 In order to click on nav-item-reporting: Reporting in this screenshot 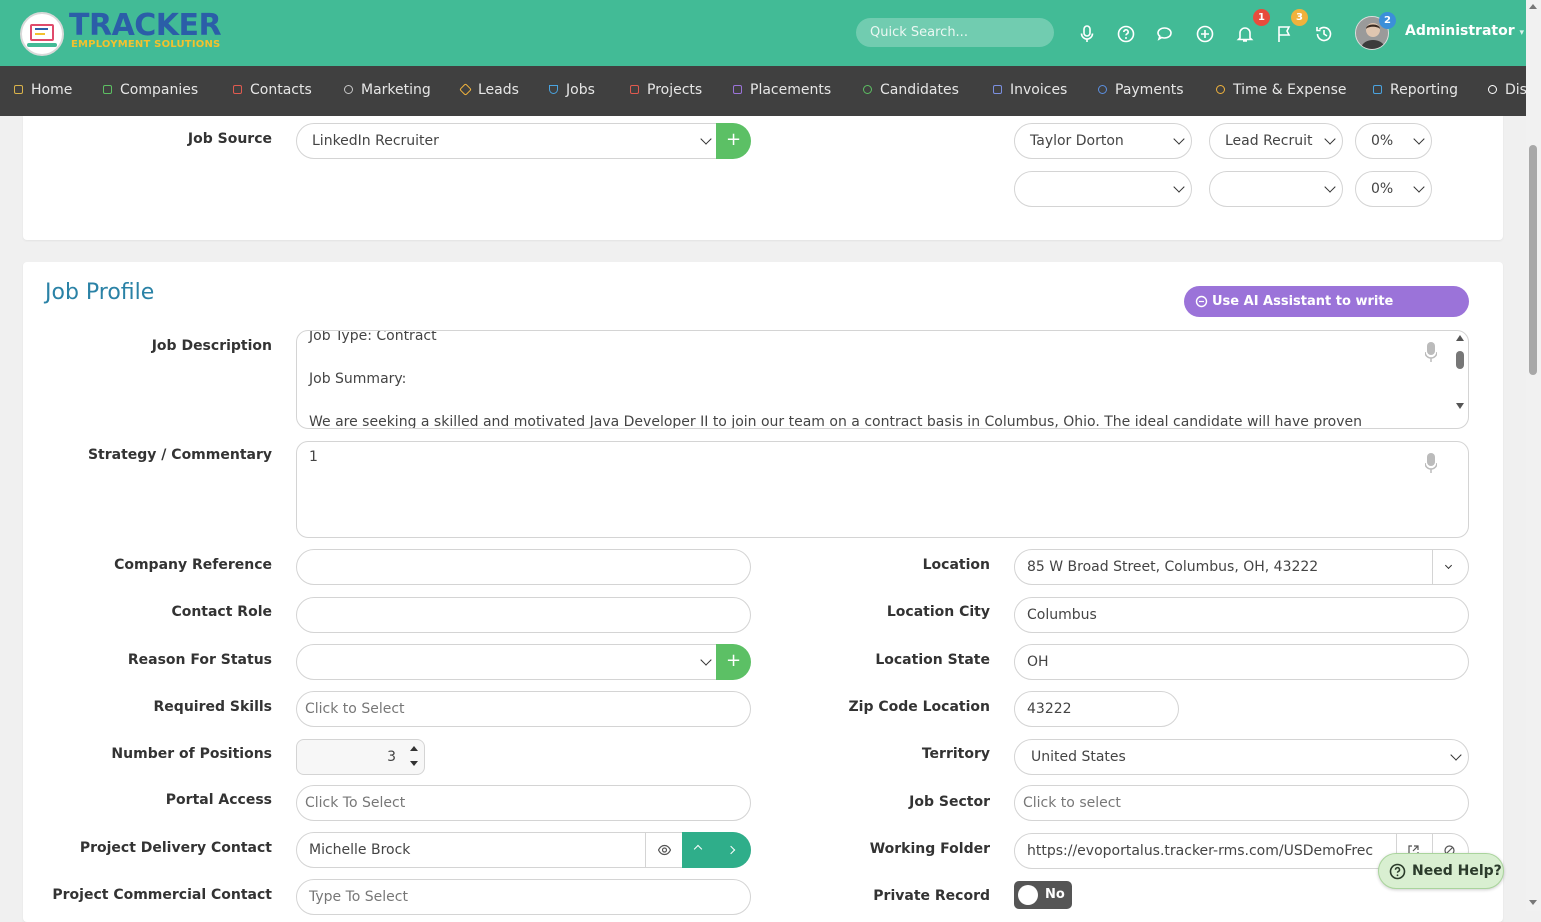, I will do `click(1415, 91)`.